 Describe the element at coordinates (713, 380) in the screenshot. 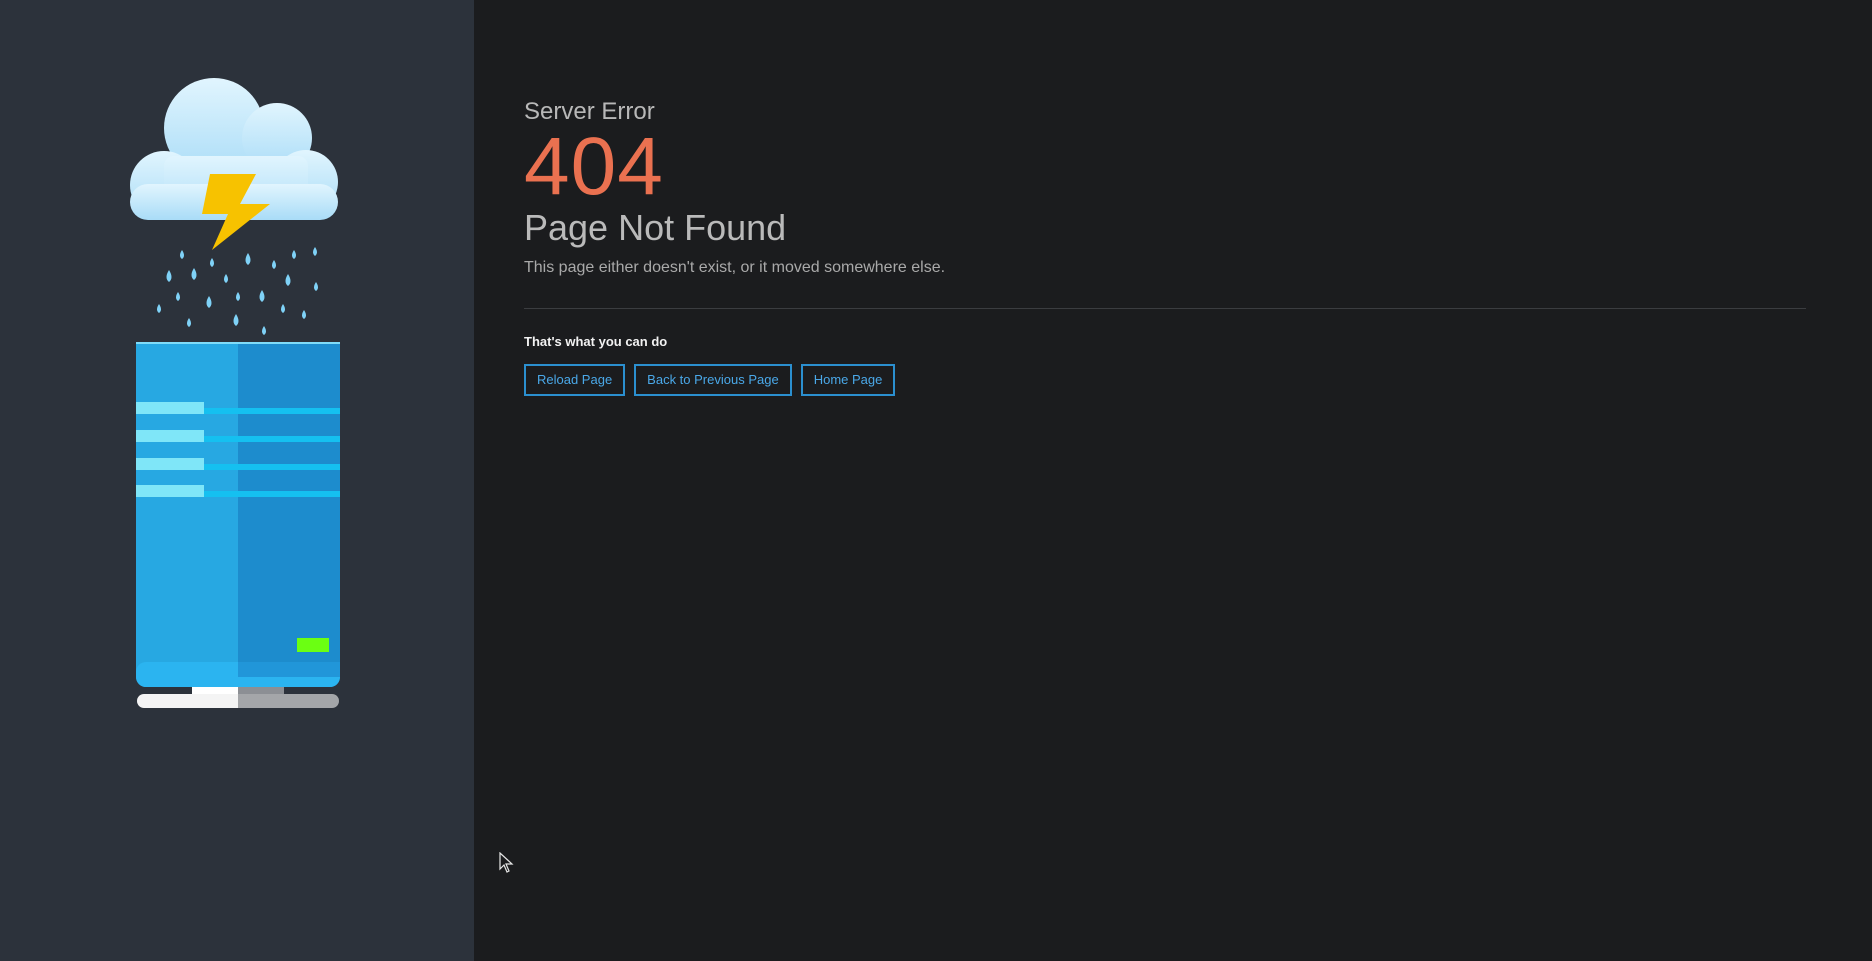

I see `back-to-previous-page-button: Back to Previous Page` at that location.